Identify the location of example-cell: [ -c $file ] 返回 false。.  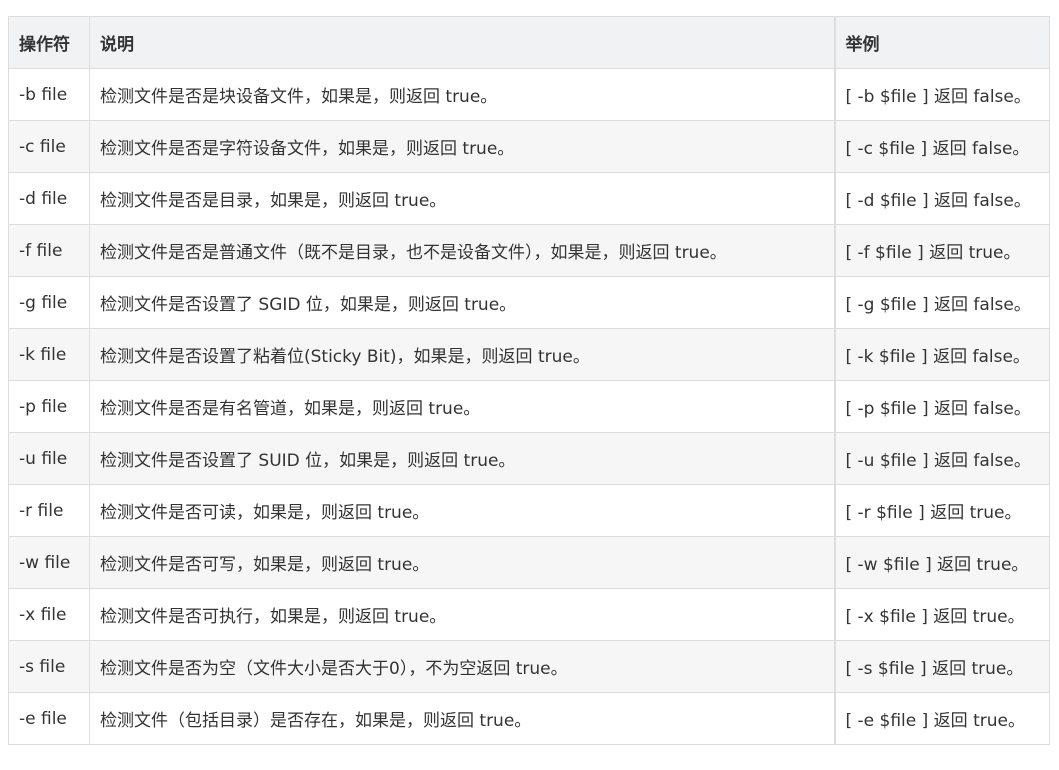
(941, 146).